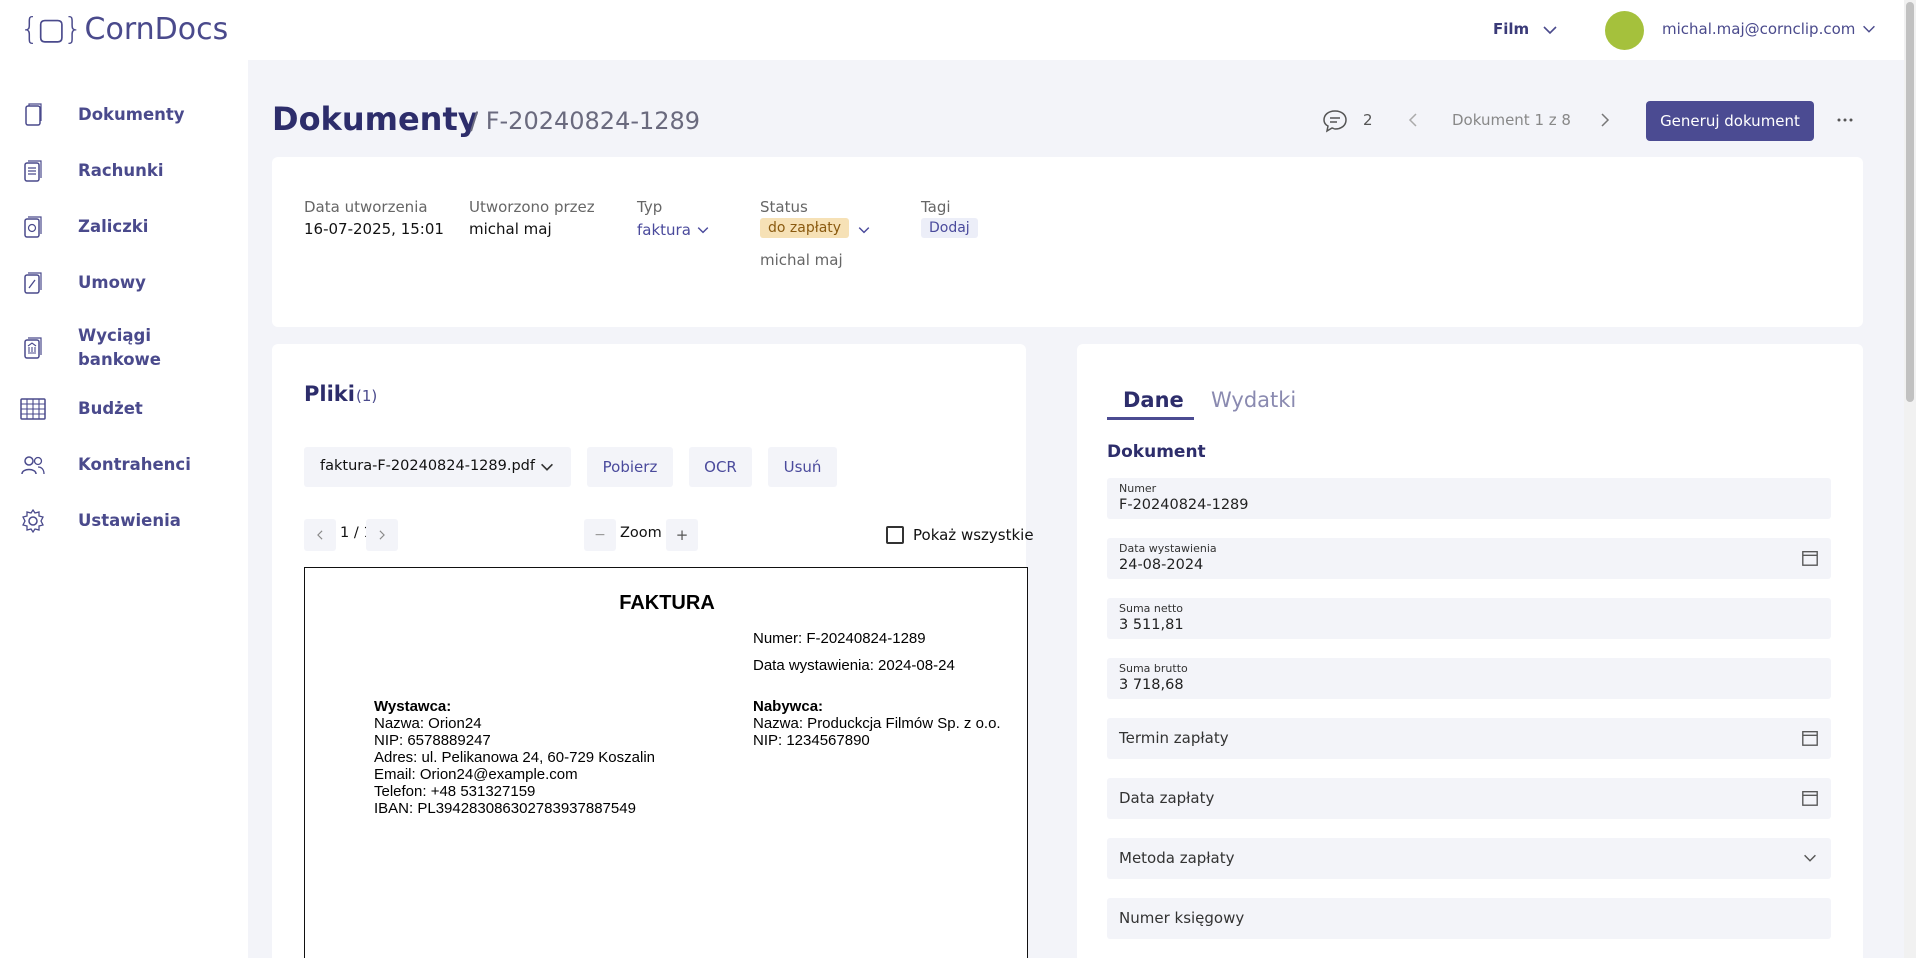  Describe the element at coordinates (1469, 678) in the screenshot. I see `gross-sum-field: Suma brutto 3 718,68` at that location.